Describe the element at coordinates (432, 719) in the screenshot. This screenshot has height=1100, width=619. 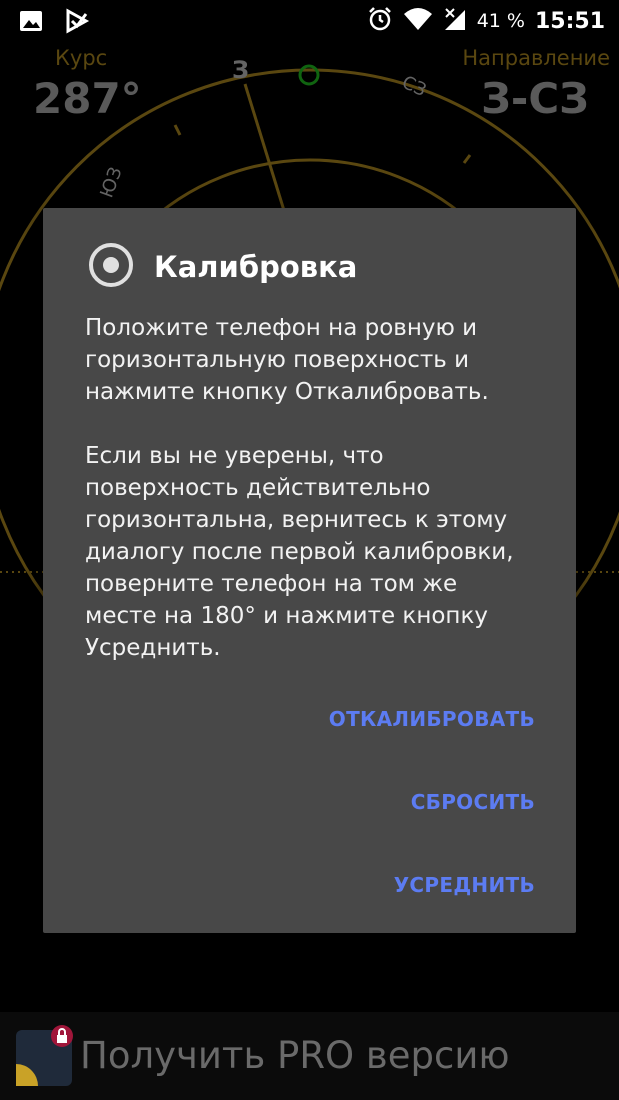
I see `calibrate-button: ОТКАЛИБРОВАТЬ` at that location.